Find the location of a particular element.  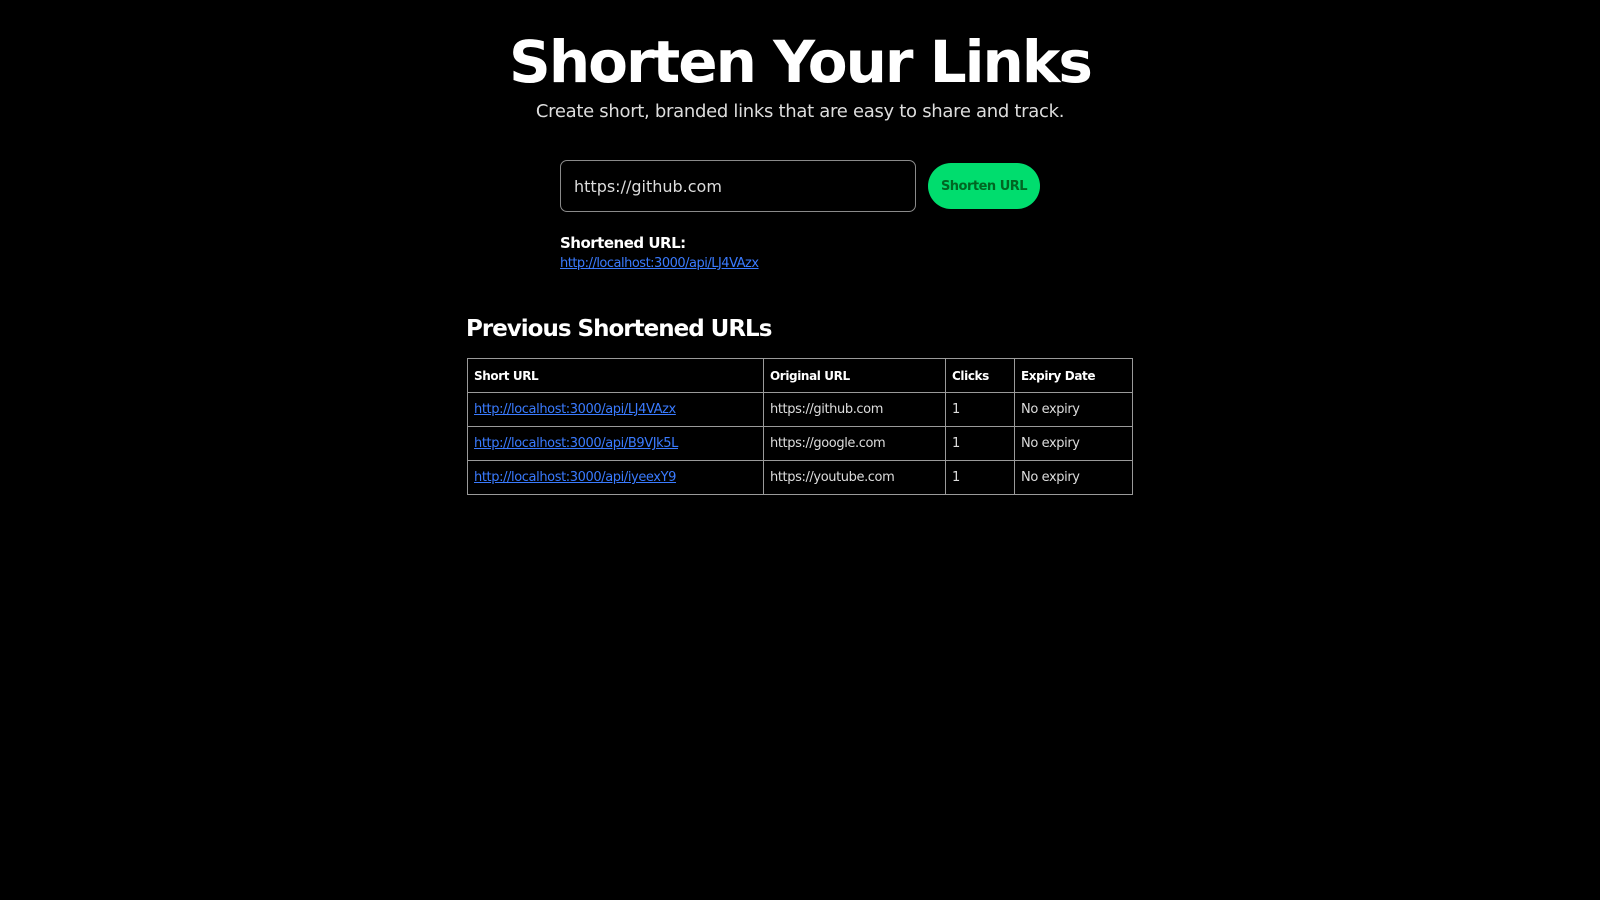

short-url-link: http://localhost:3000/api/iyeexY9 is located at coordinates (575, 477).